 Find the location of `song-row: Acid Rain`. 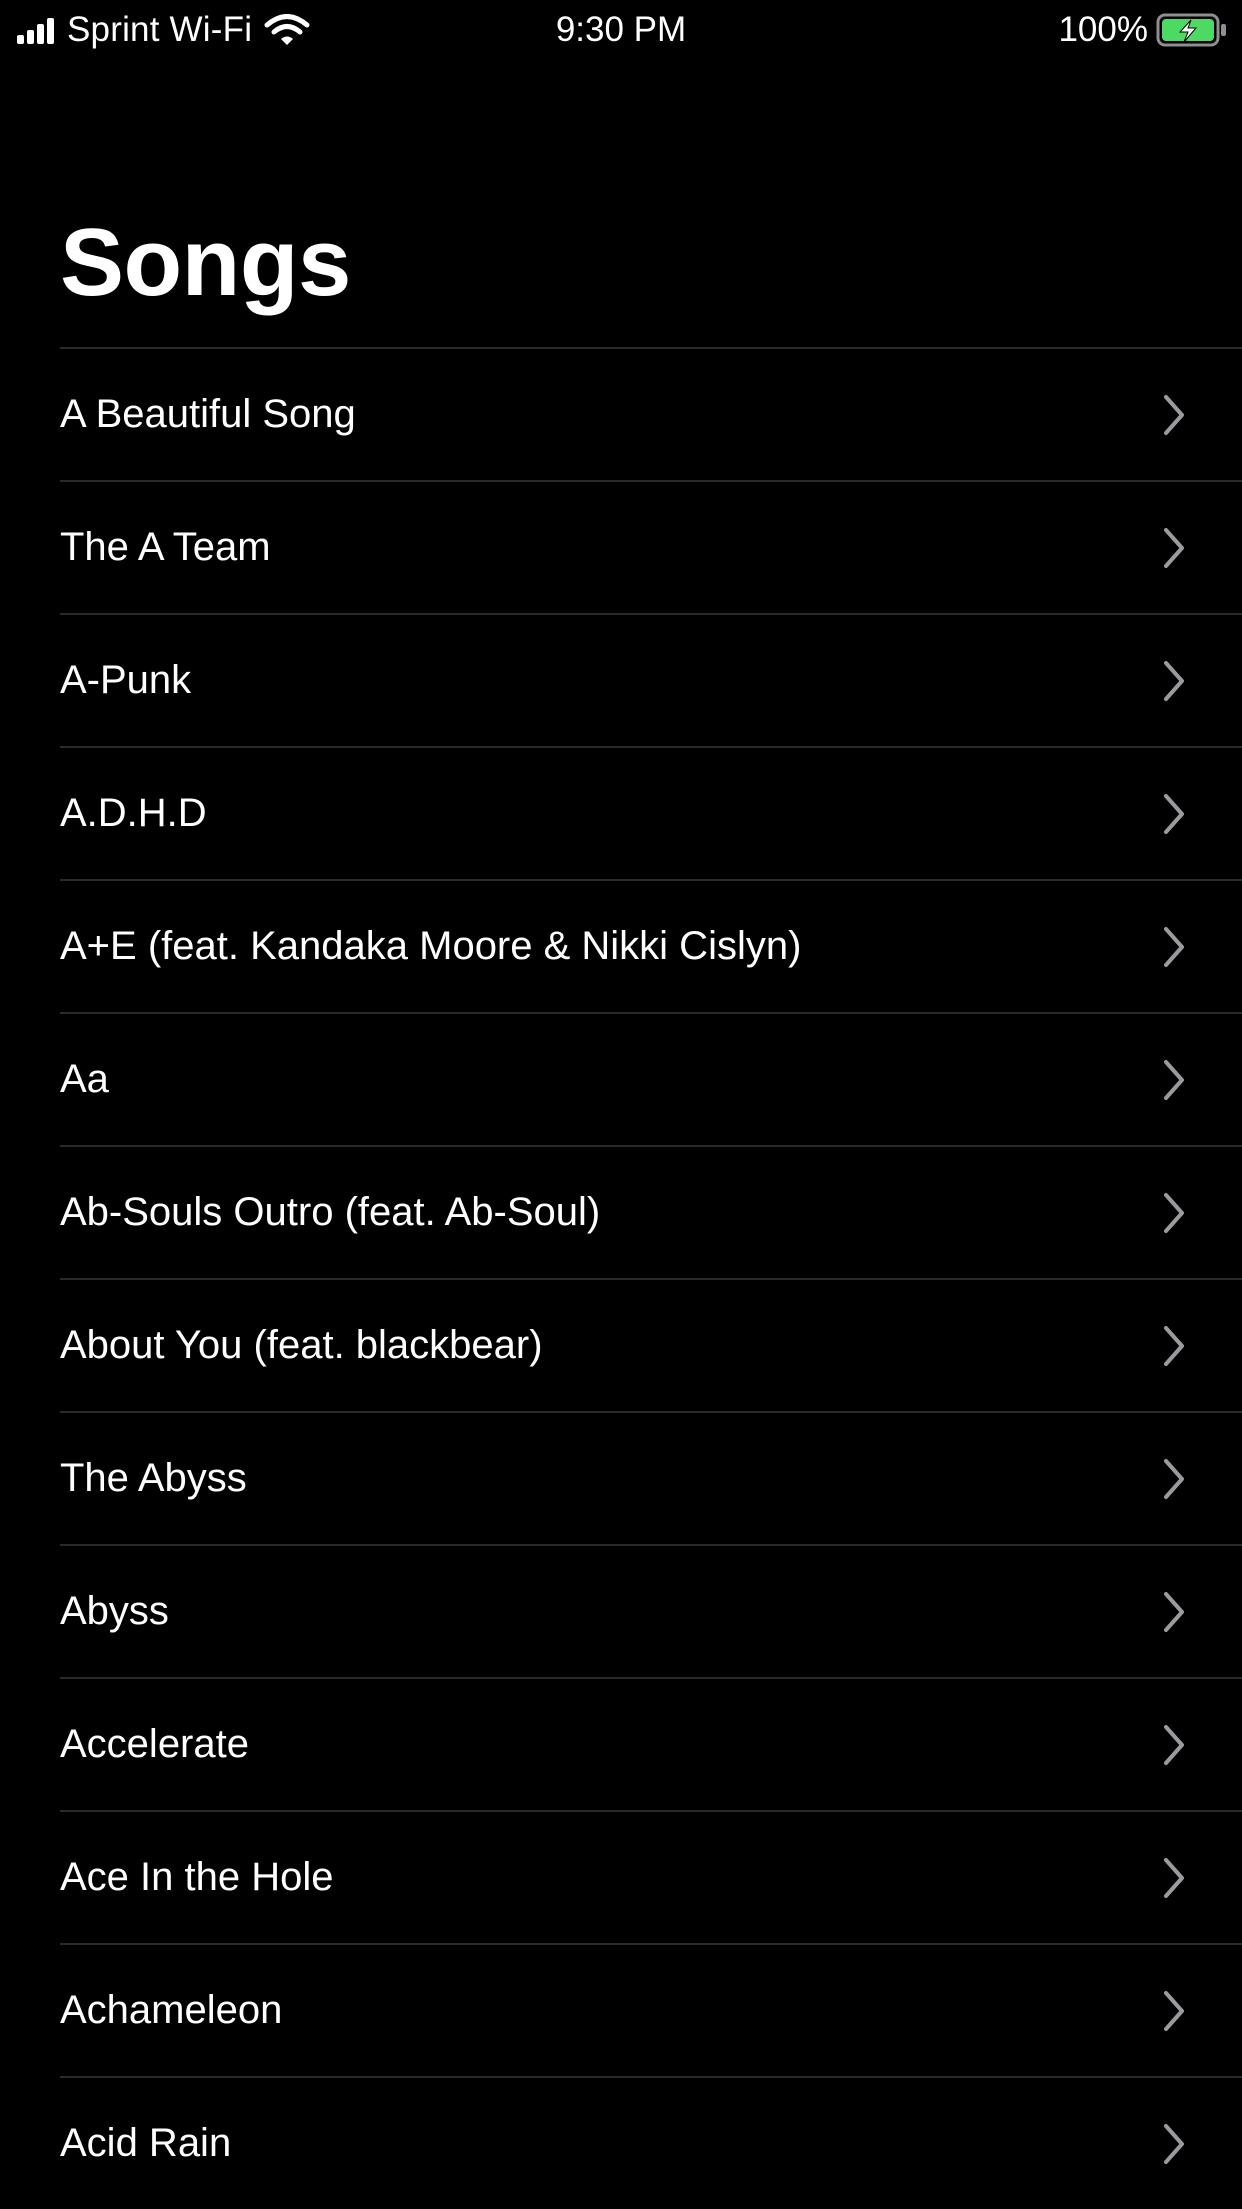

song-row: Acid Rain is located at coordinates (651, 2142).